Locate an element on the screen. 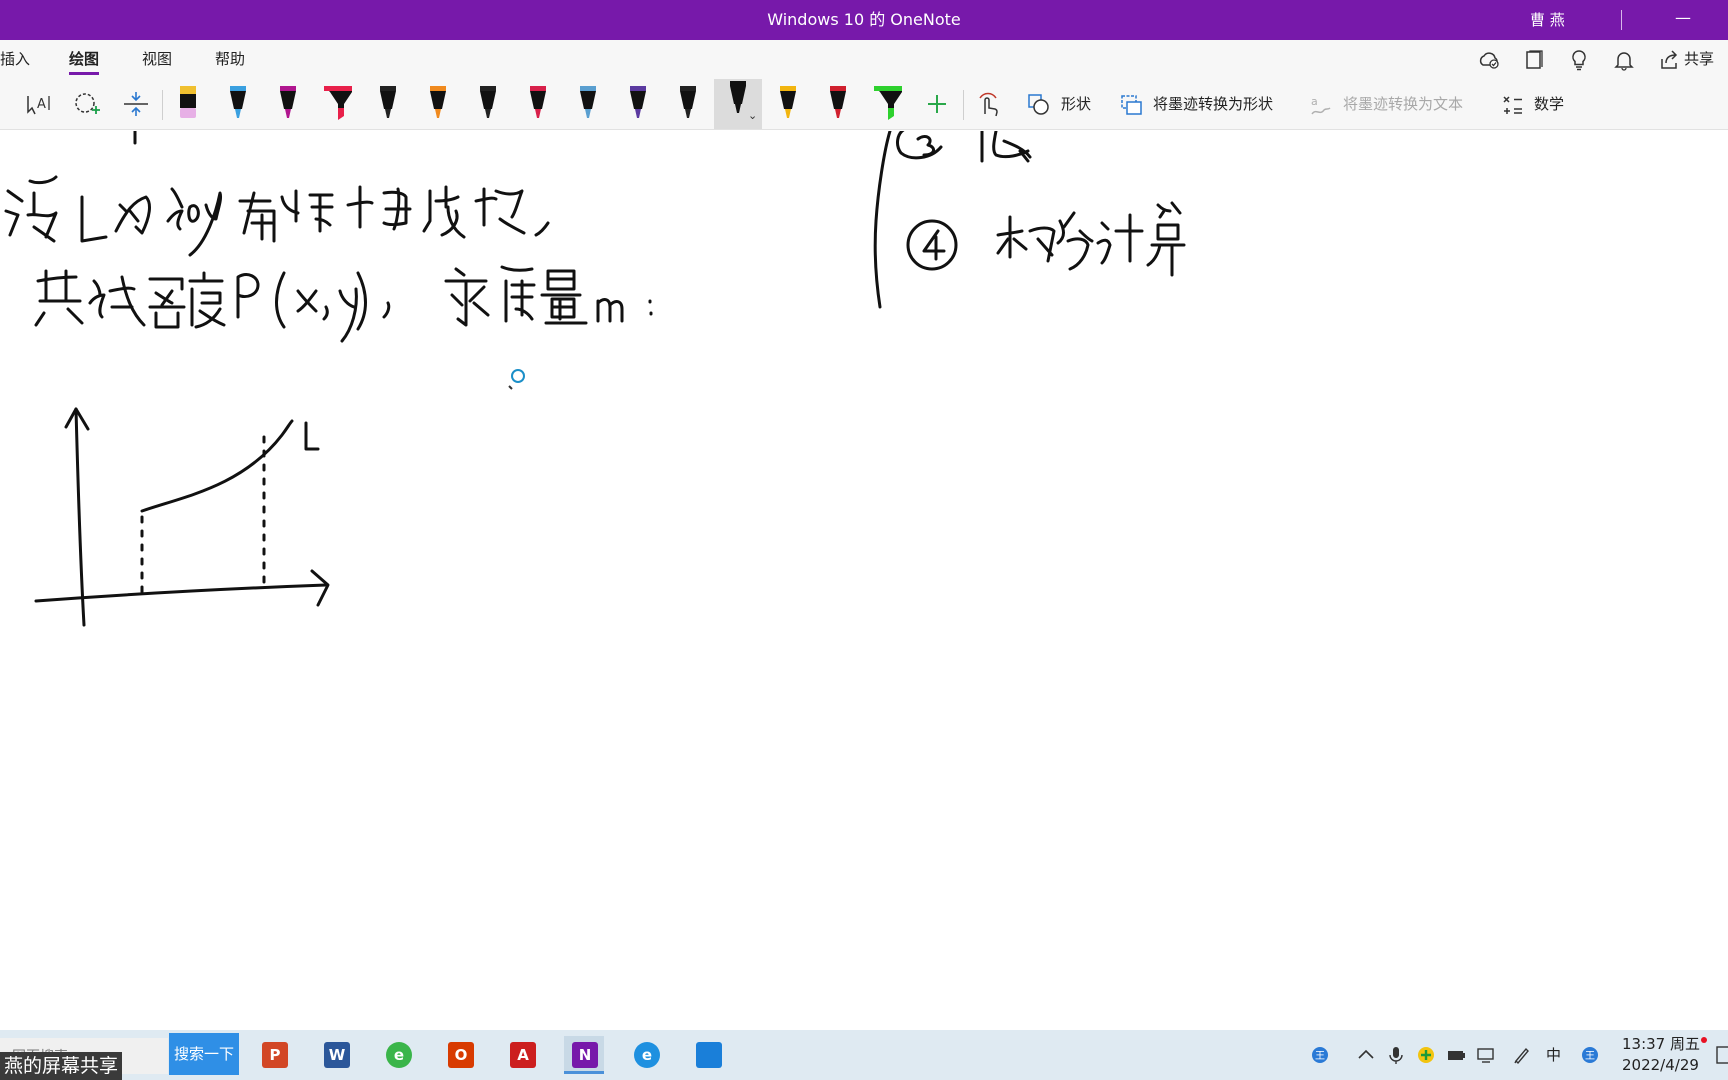 This screenshot has width=1728, height=1080. app-letter: P is located at coordinates (275, 1055).